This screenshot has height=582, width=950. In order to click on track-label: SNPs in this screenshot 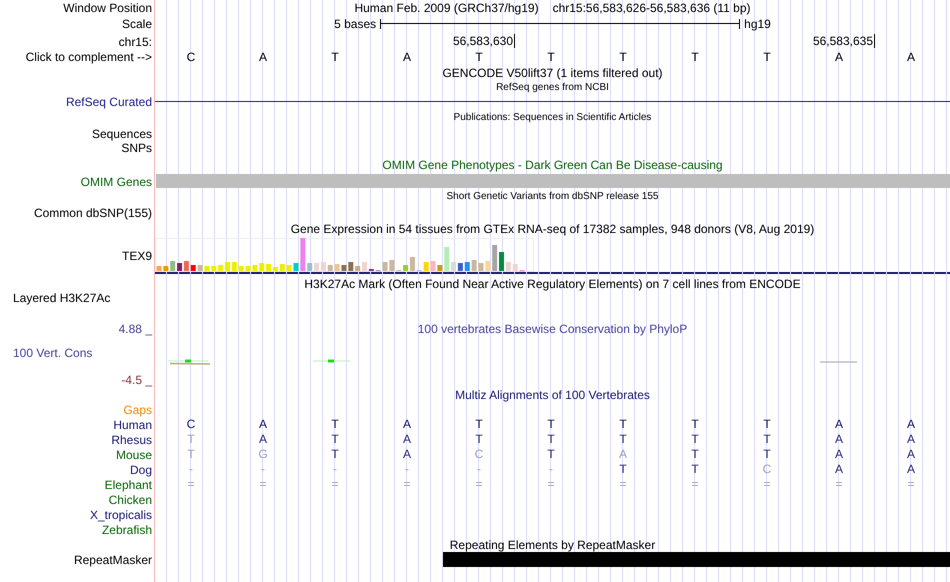, I will do `click(136, 148)`.